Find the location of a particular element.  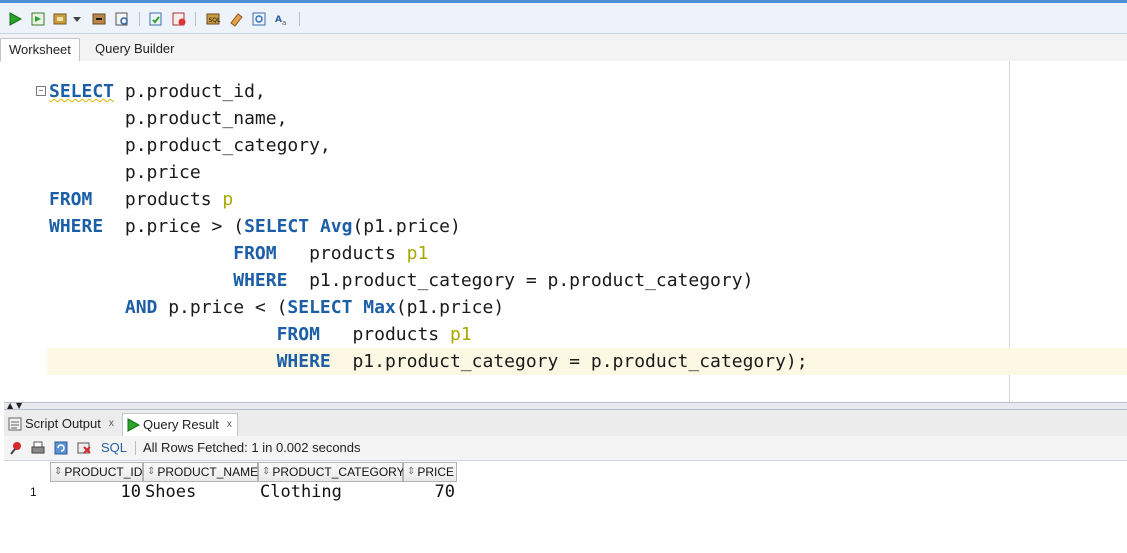

code-line: SELECT p.product_id, is located at coordinates (157, 91).